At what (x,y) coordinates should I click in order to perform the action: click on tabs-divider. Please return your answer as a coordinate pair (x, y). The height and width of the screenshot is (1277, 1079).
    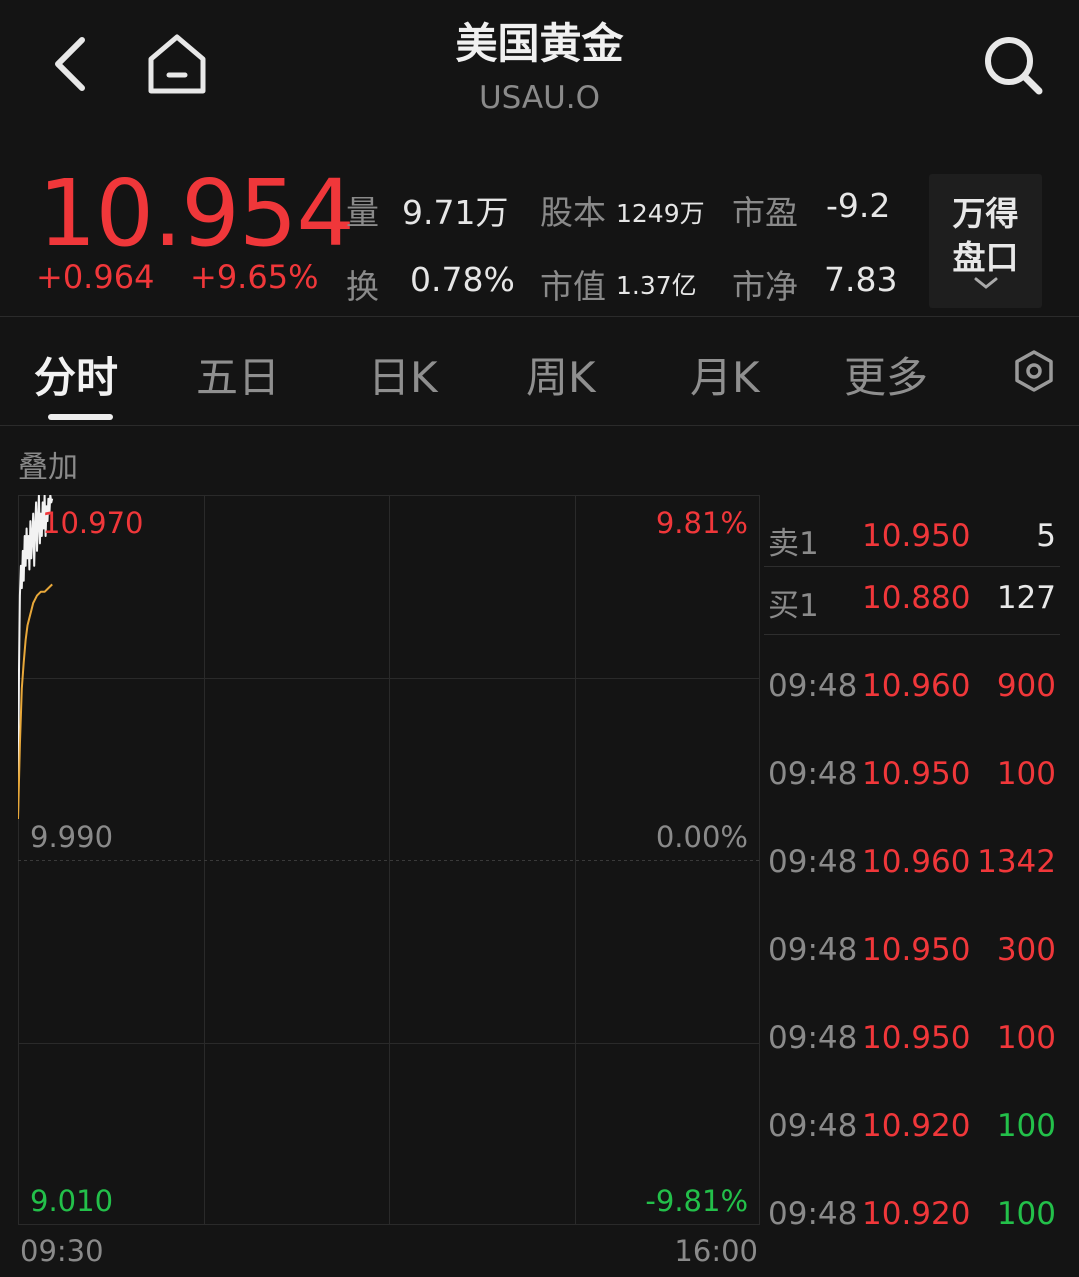
    Looking at the image, I should click on (539, 425).